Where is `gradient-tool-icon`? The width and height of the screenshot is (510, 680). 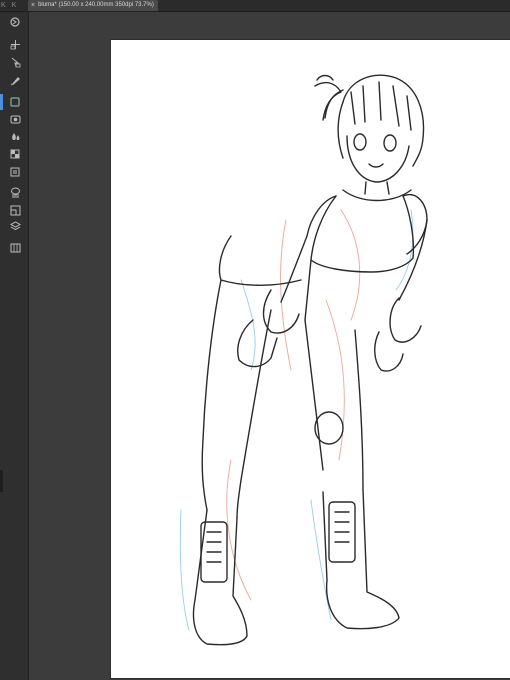 gradient-tool-icon is located at coordinates (15, 154).